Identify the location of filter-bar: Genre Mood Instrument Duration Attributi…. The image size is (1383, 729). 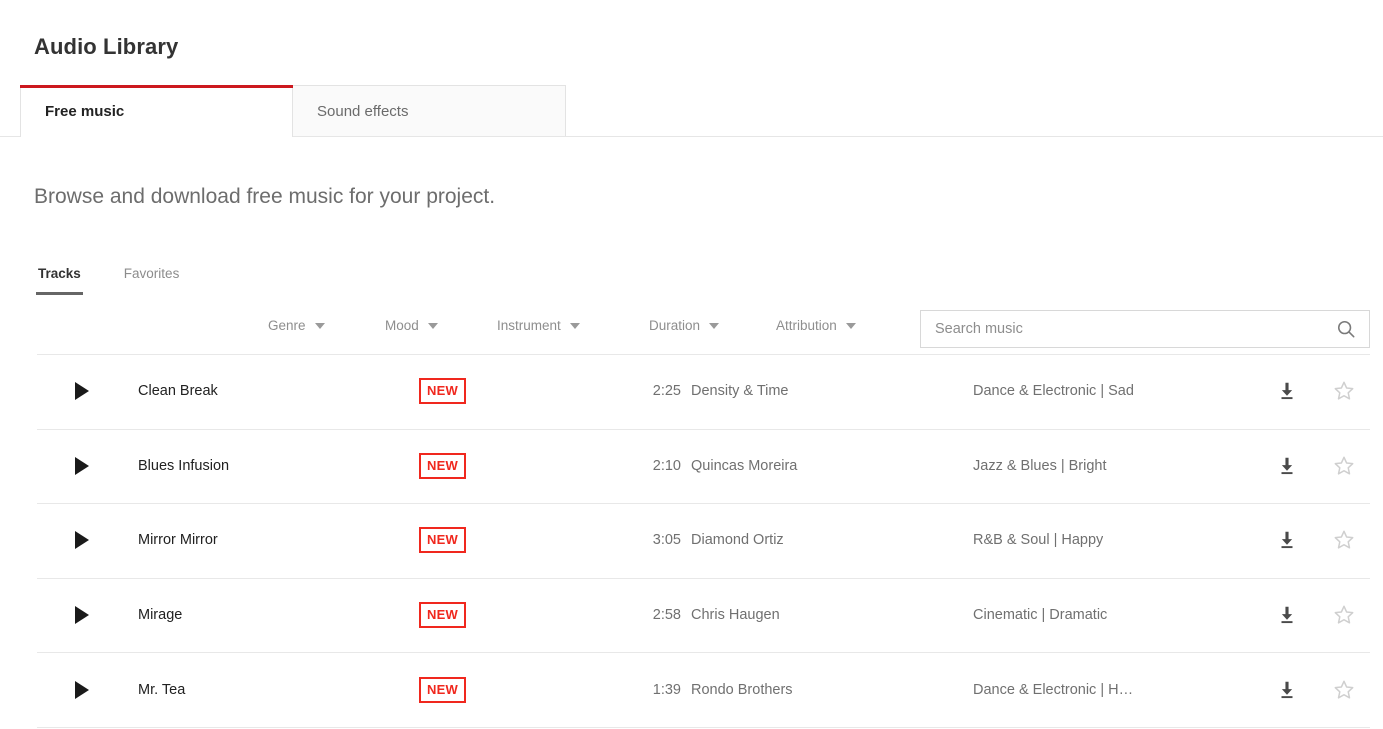
(703, 329).